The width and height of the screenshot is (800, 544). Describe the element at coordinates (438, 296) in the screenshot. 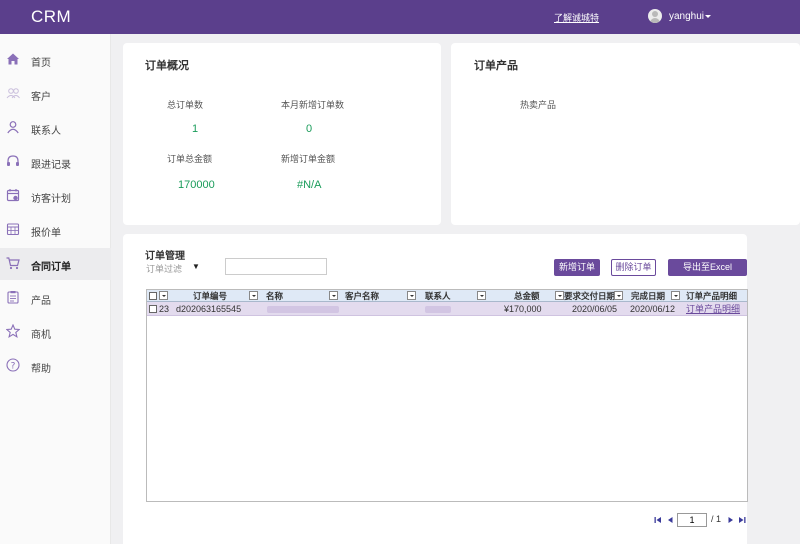

I see `column-header-contact: 联系人` at that location.